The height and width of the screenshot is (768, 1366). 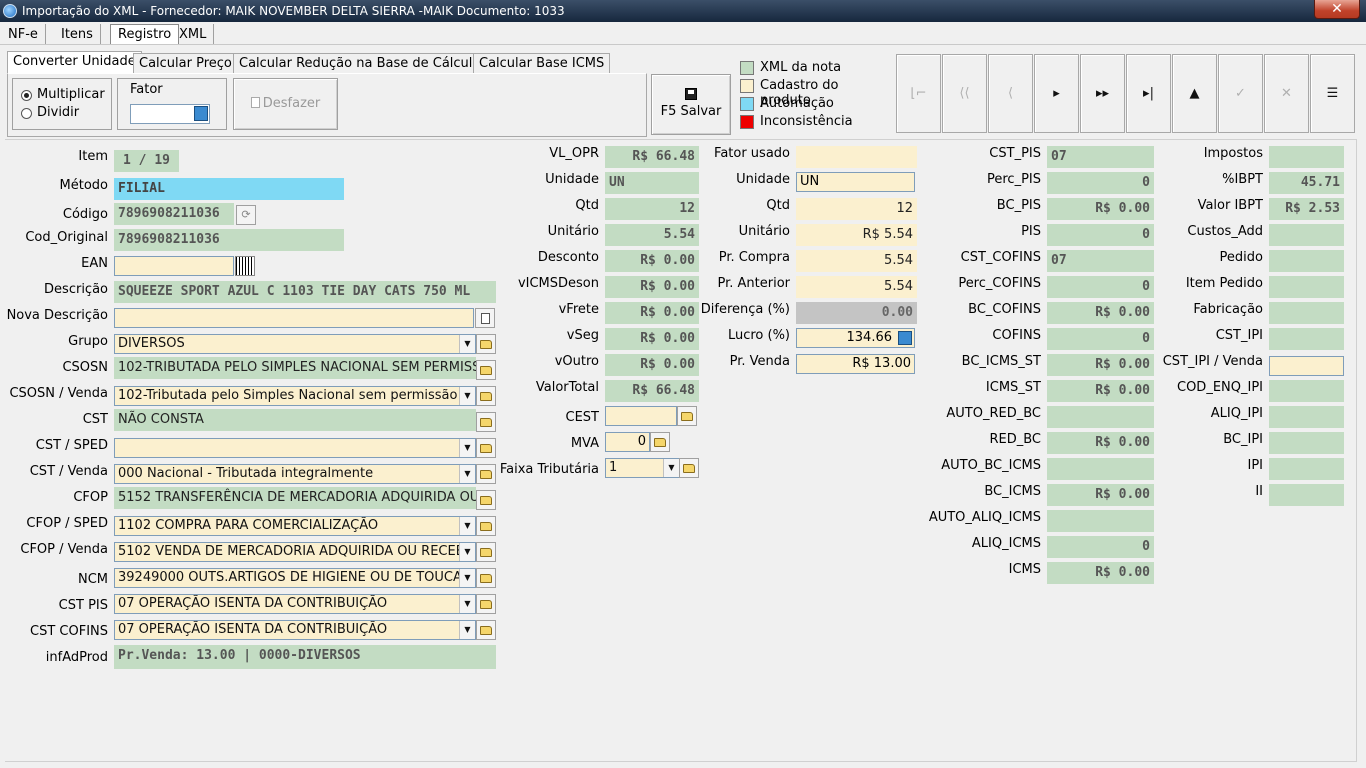 What do you see at coordinates (145, 34) in the screenshot?
I see `tab-registro: Registro` at bounding box center [145, 34].